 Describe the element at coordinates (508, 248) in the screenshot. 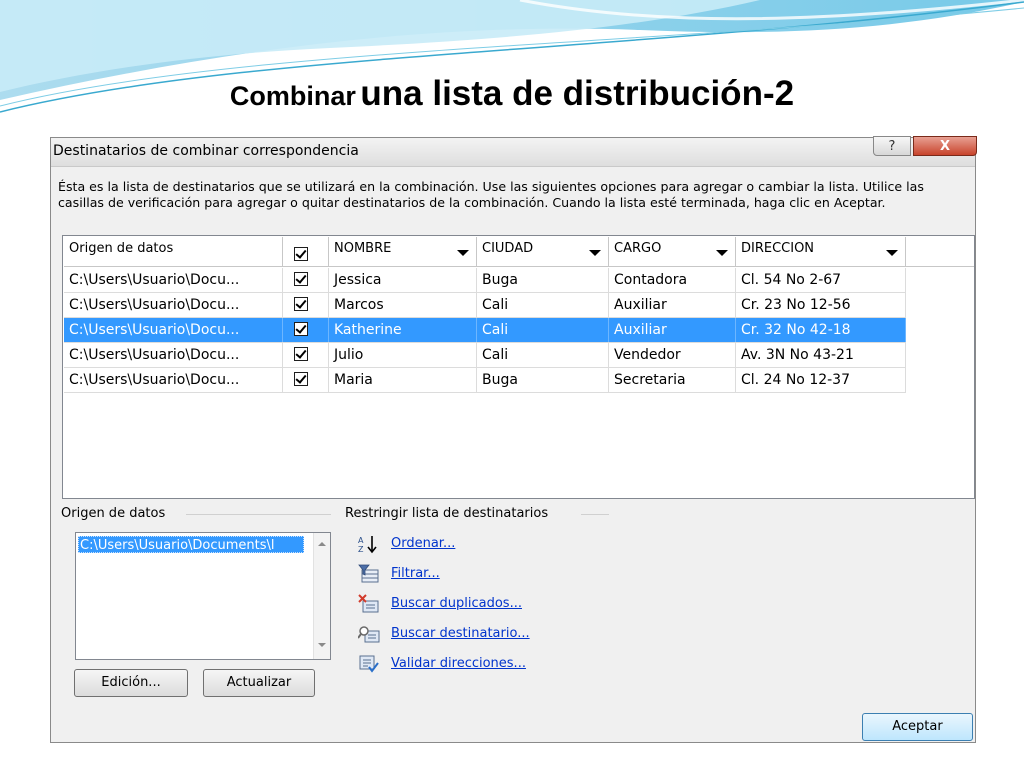

I see `column-header-label: CIUDAD` at that location.